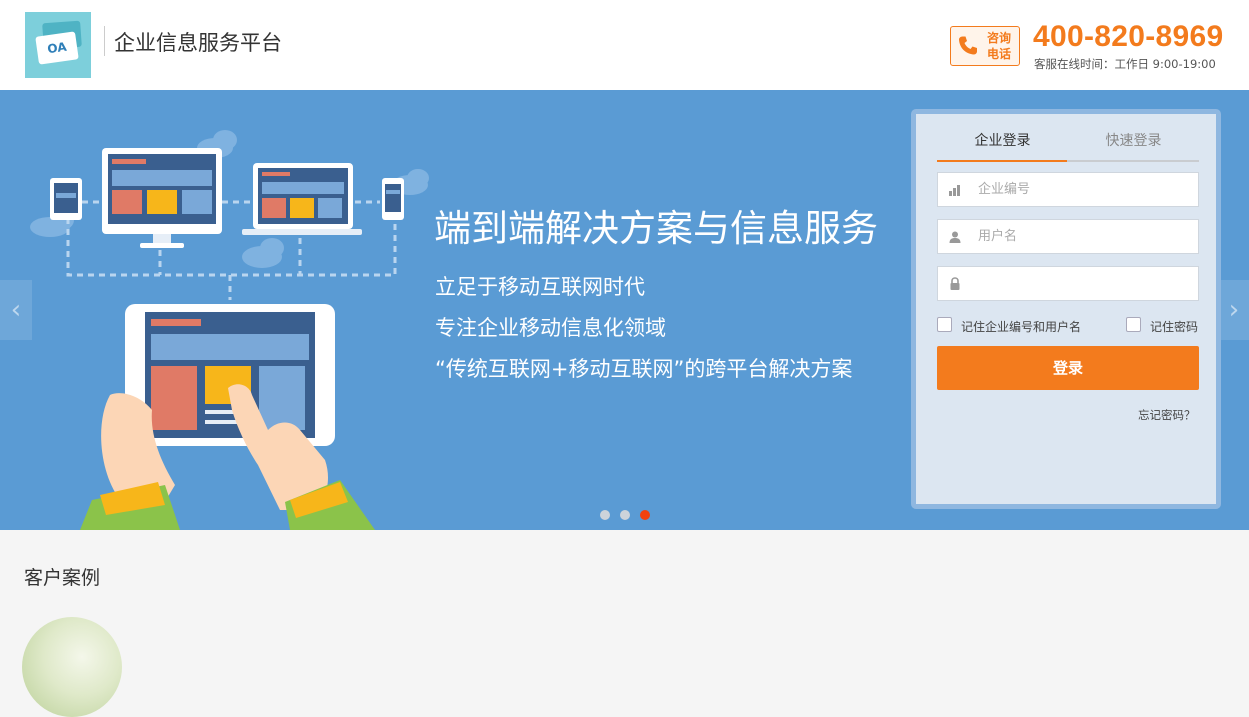  I want to click on hotline-number: 400-820-8969, so click(1128, 36).